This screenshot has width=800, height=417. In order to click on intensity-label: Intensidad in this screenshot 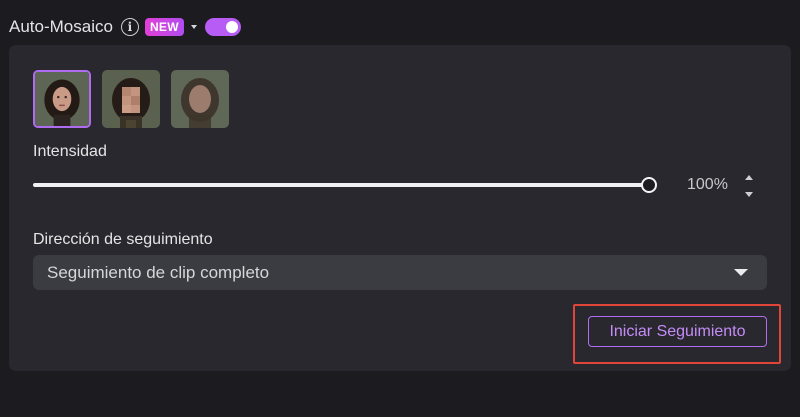, I will do `click(70, 151)`.